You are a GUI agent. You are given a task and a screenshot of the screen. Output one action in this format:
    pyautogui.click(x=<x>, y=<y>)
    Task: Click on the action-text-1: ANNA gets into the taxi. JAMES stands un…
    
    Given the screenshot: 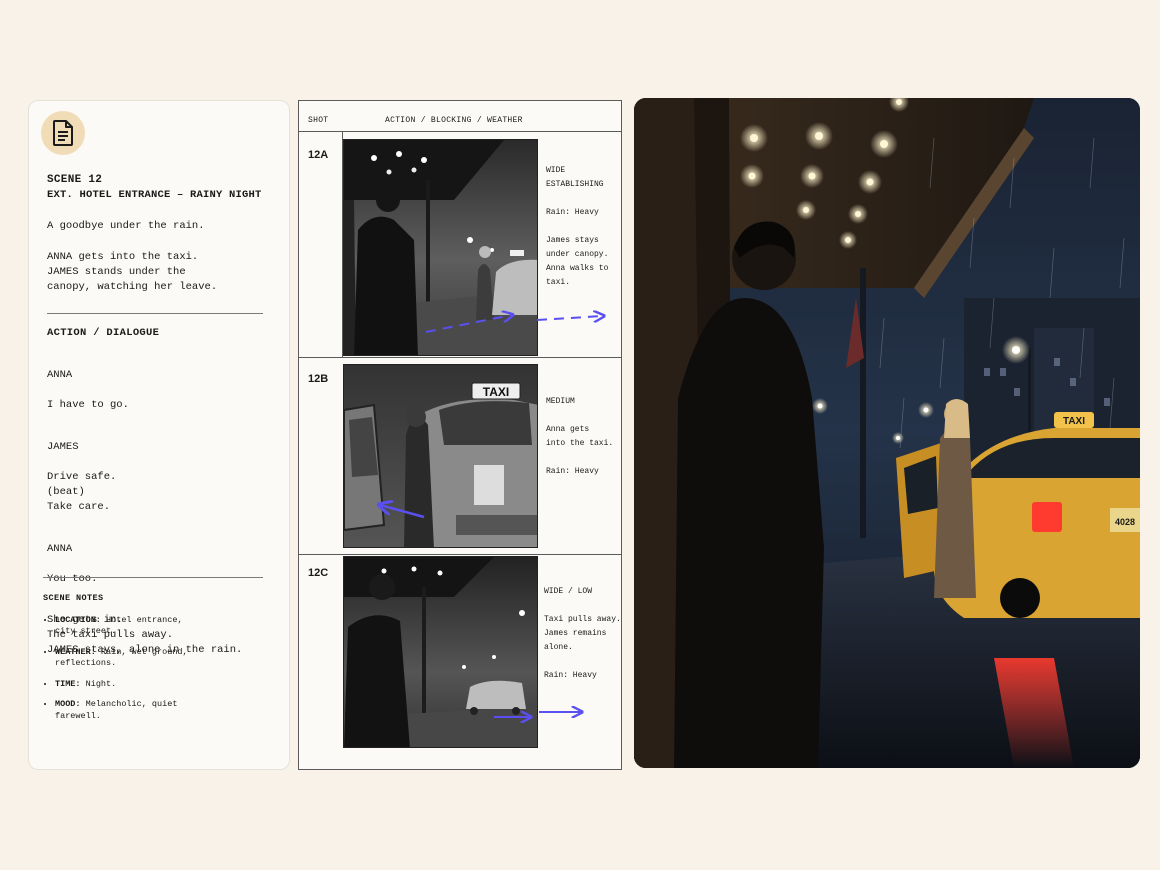 What is the action you would take?
    pyautogui.click(x=132, y=272)
    